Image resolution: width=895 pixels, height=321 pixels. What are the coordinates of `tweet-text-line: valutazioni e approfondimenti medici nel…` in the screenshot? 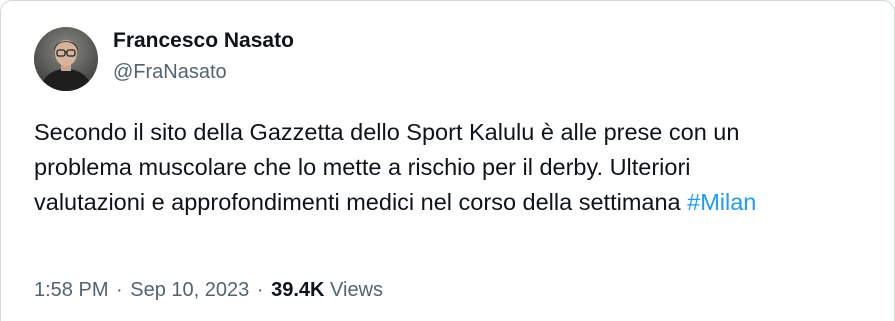 It's located at (451, 202).